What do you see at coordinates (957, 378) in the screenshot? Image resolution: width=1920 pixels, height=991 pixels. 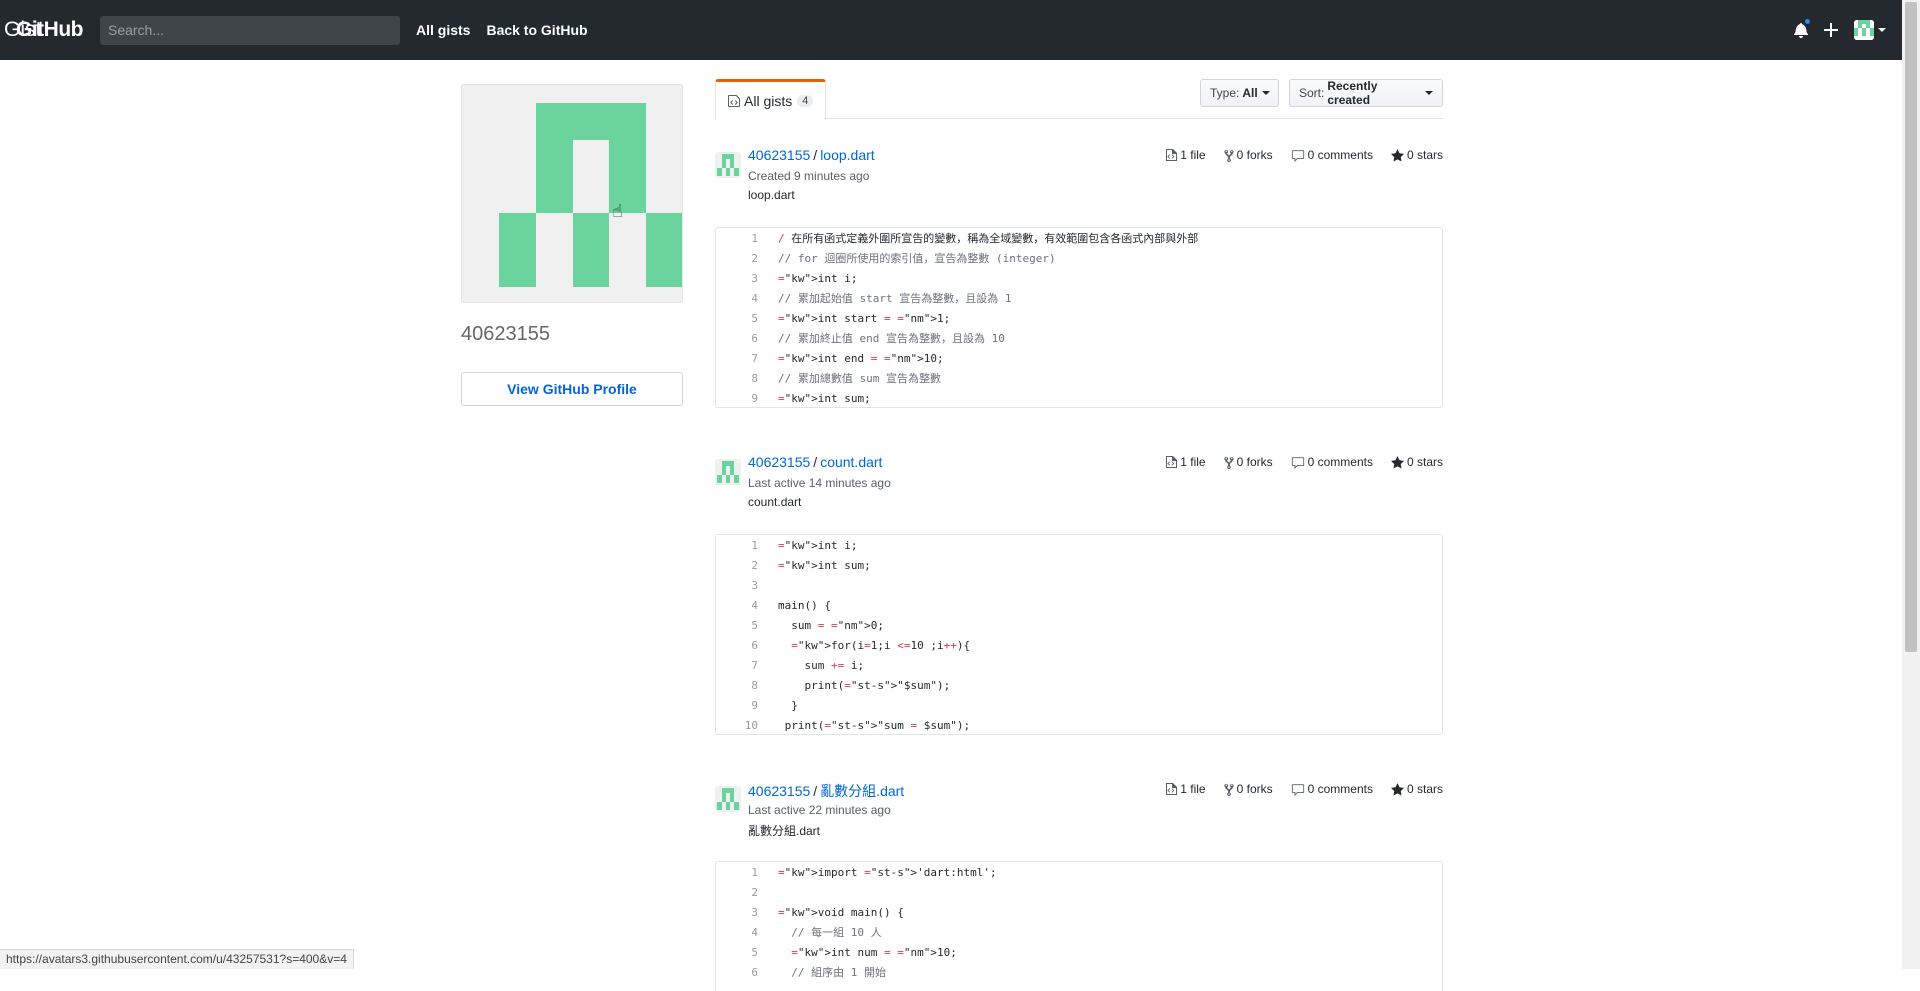 I see `code-line: 8// 累加總數值 sum 宣告為整數` at bounding box center [957, 378].